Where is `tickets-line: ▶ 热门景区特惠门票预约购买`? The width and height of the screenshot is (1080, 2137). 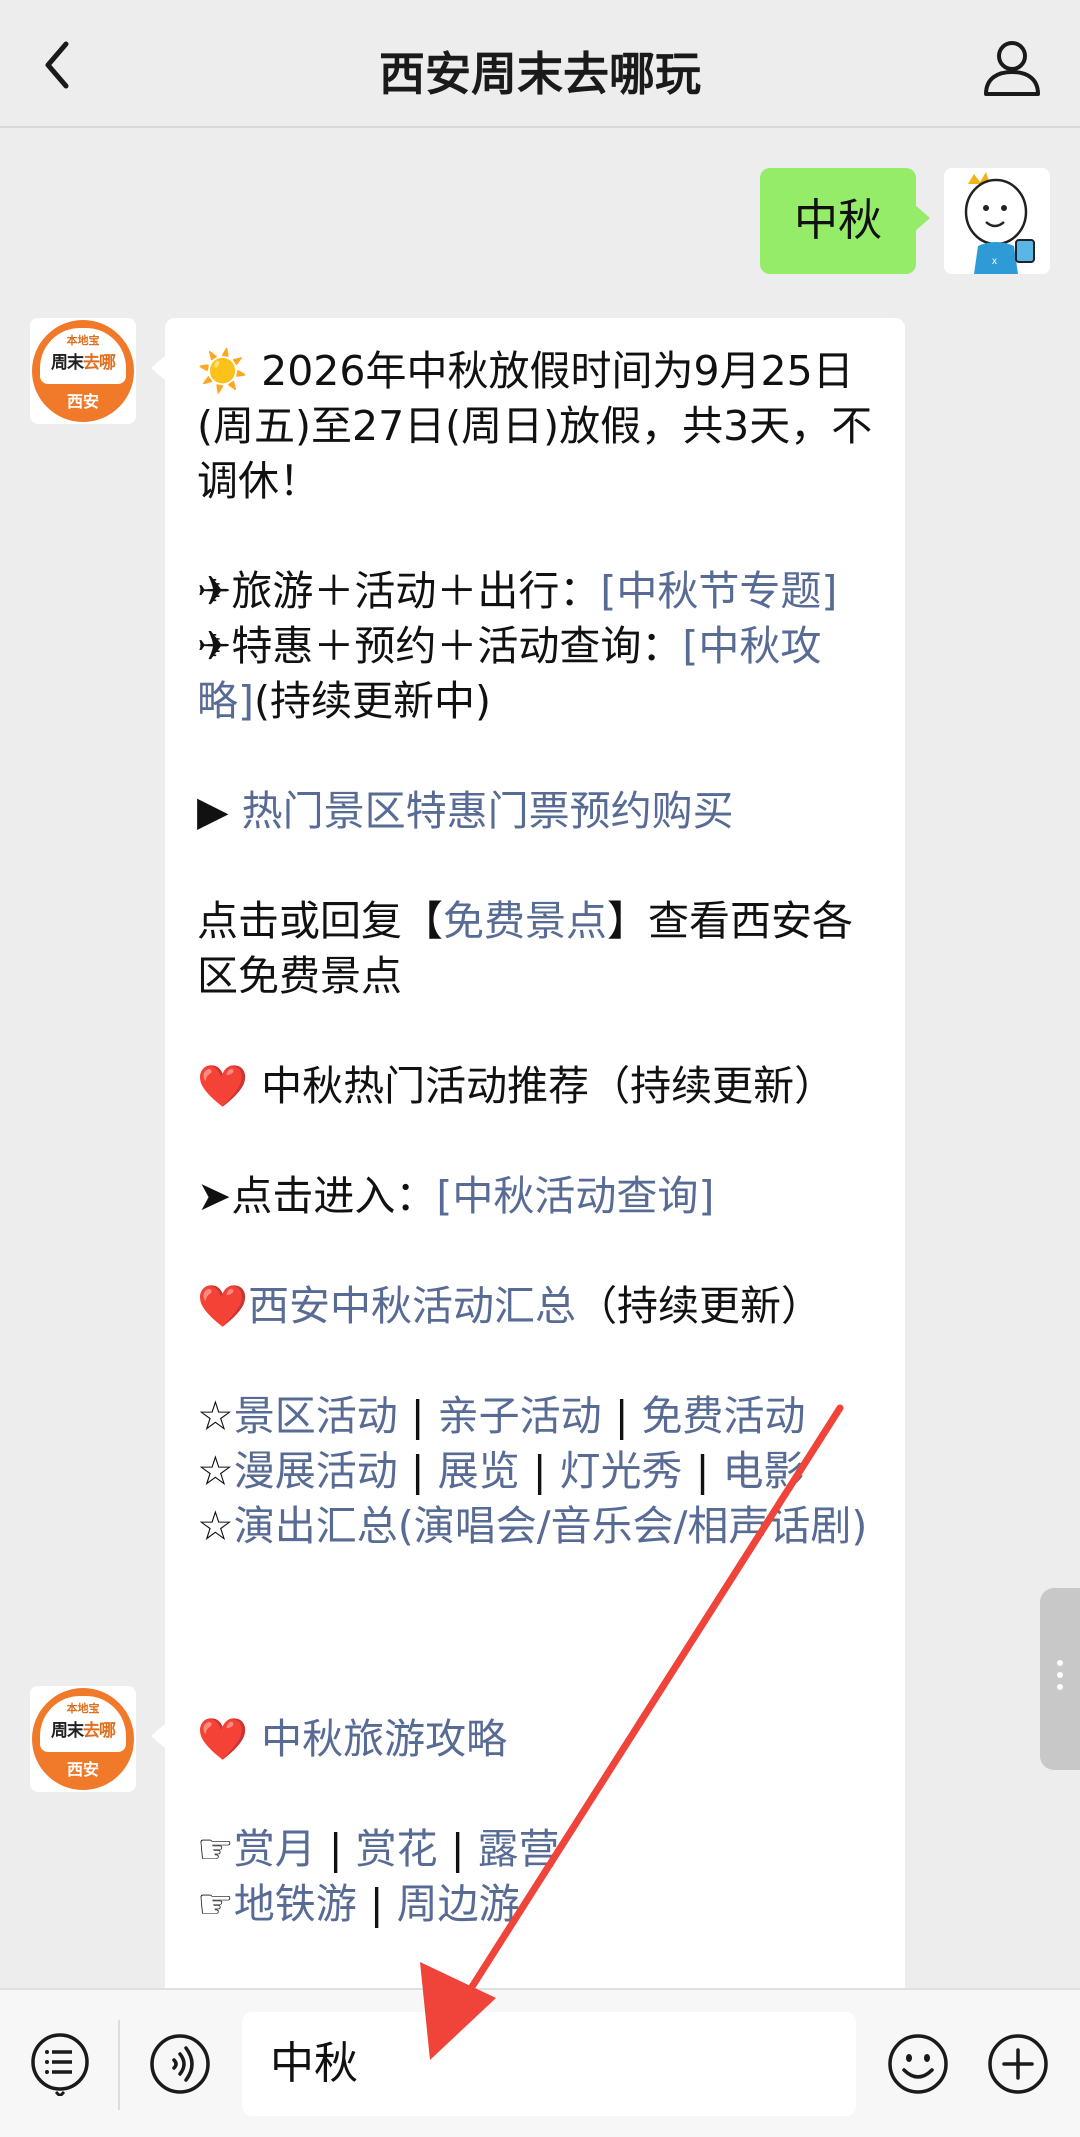 tickets-line: ▶ 热门景区特惠门票预约购买 is located at coordinates (465, 811).